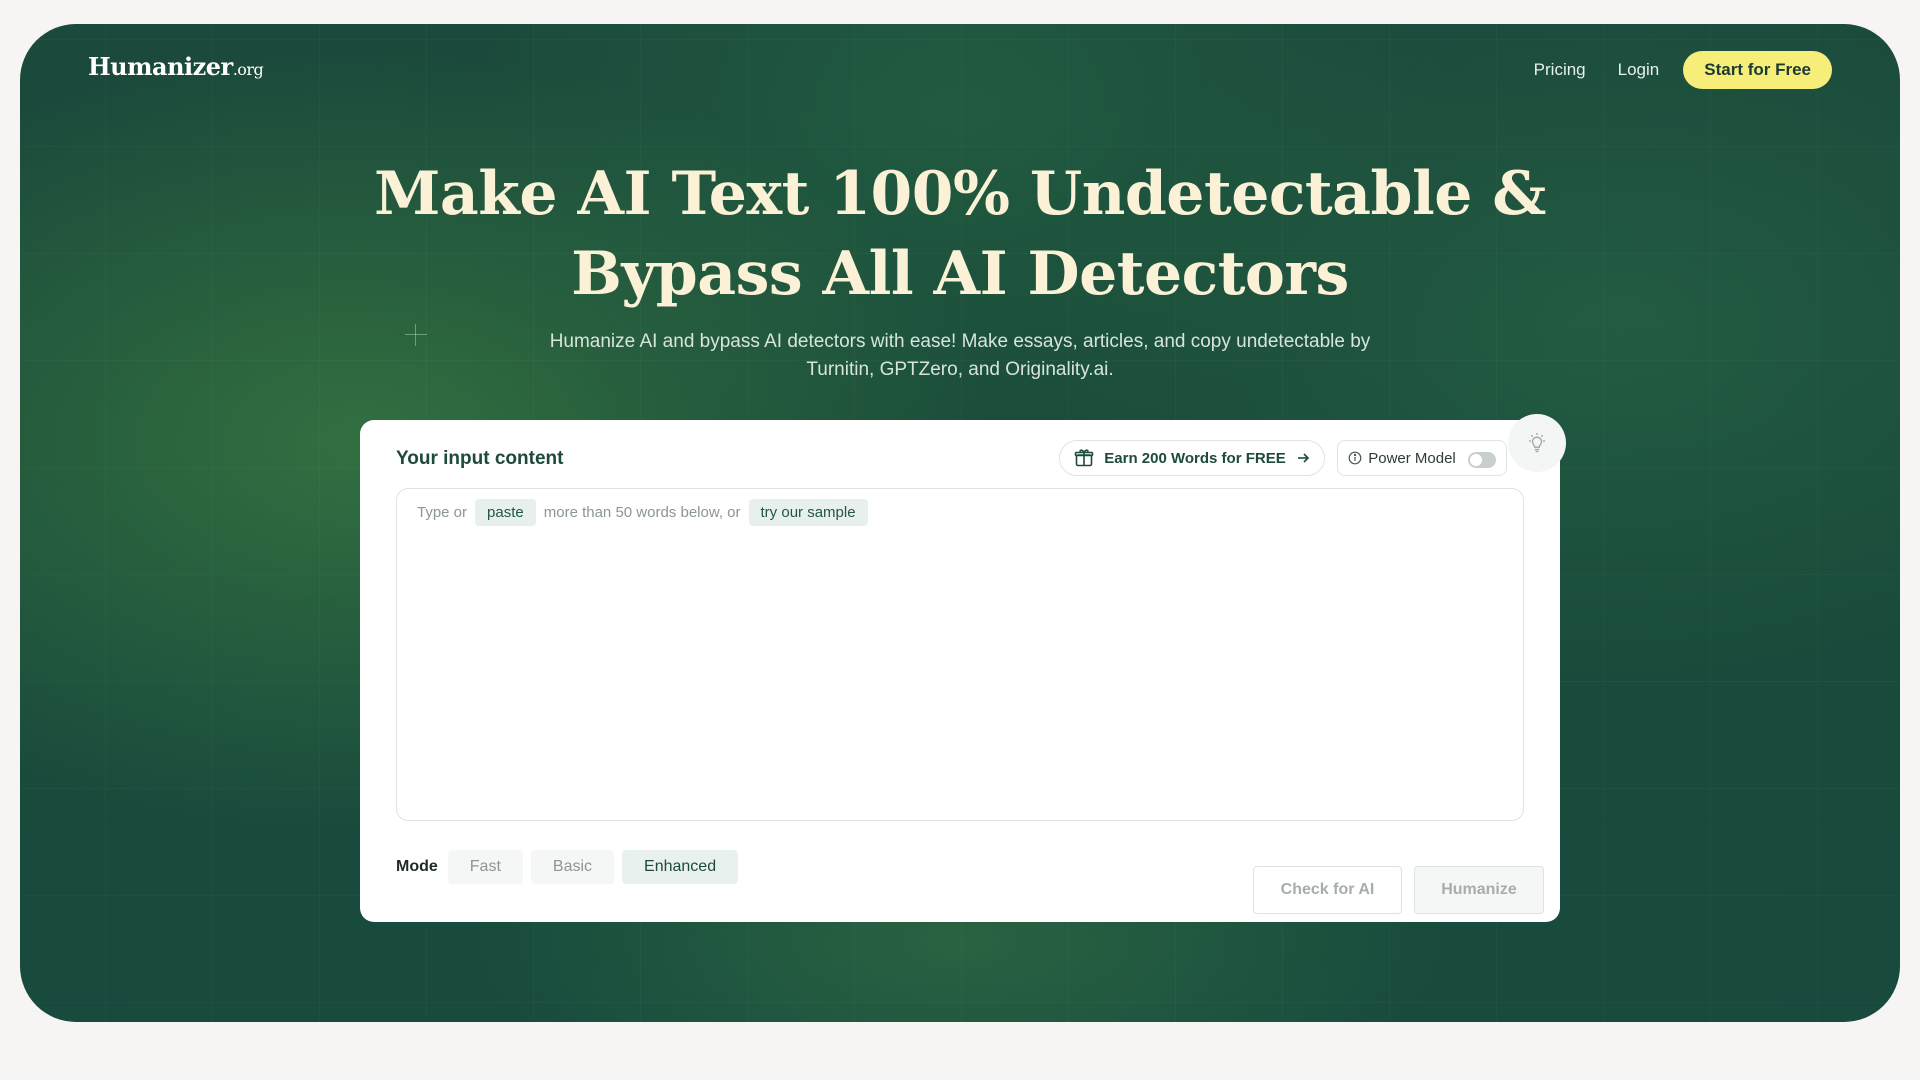 The height and width of the screenshot is (1080, 1920). What do you see at coordinates (1303, 458) in the screenshot?
I see `arrow-right-icon` at bounding box center [1303, 458].